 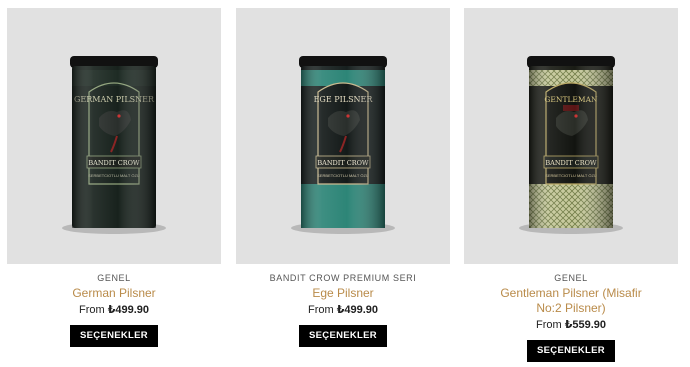 What do you see at coordinates (571, 301) in the screenshot?
I see `product-title-link: Gentleman Pilsner (Misafir No:2 Pilsner)` at bounding box center [571, 301].